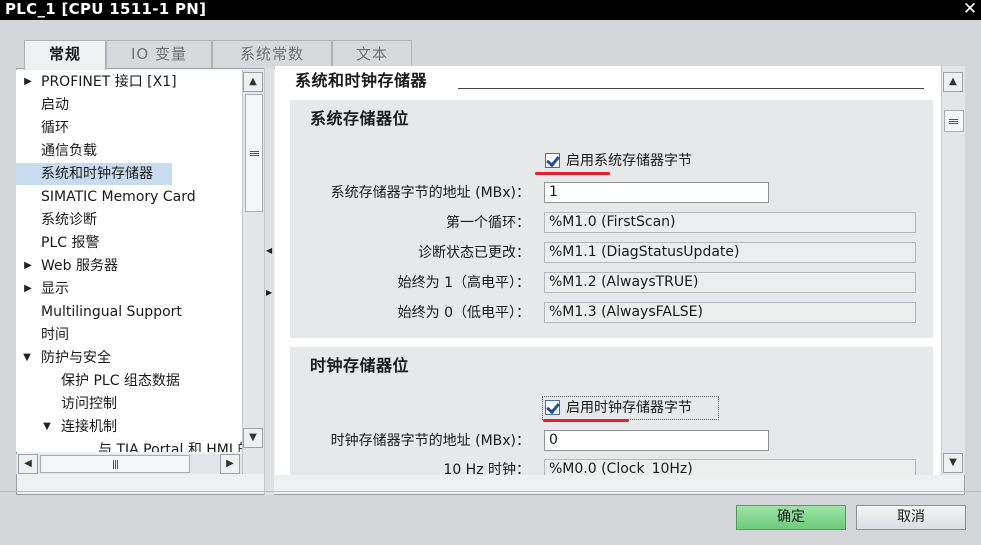 The height and width of the screenshot is (545, 981). Describe the element at coordinates (129, 266) in the screenshot. I see `nav-item-web-server: ▶ Web 服务器` at that location.